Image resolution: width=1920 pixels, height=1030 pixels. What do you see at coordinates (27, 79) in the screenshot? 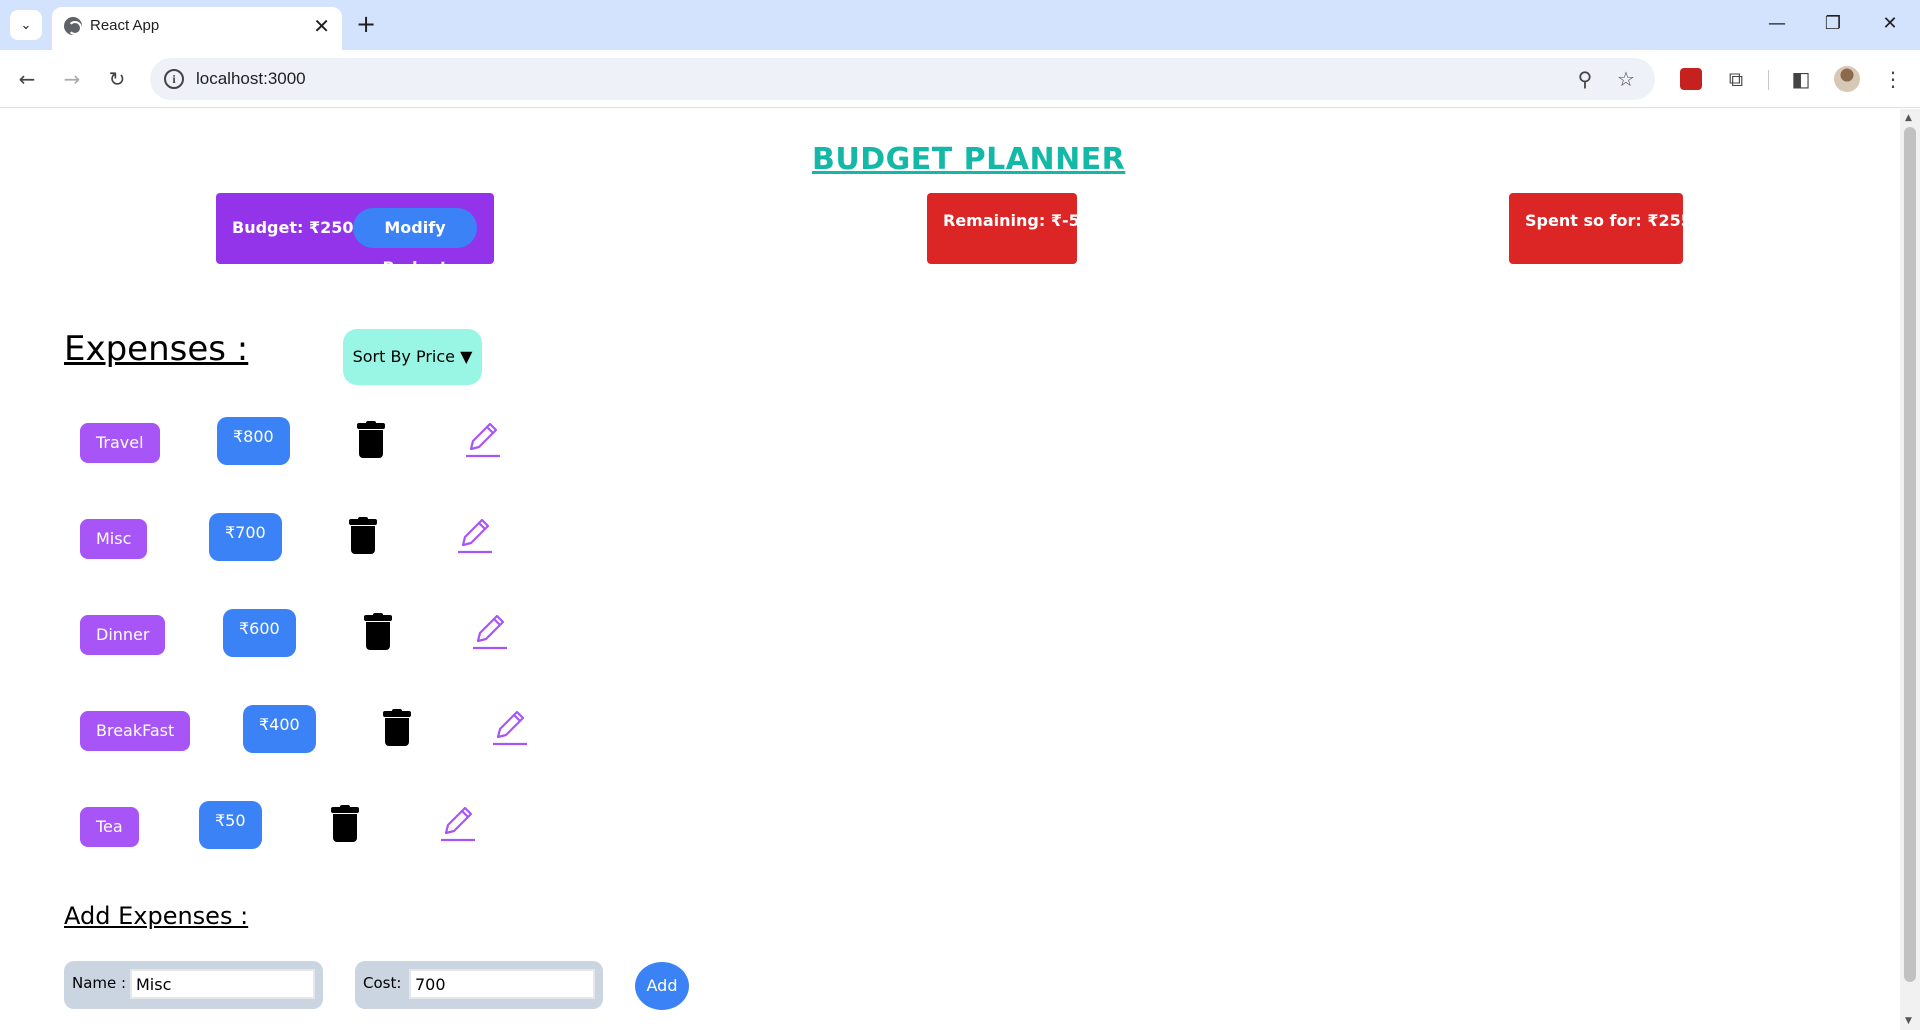
I see `back-button: ←` at bounding box center [27, 79].